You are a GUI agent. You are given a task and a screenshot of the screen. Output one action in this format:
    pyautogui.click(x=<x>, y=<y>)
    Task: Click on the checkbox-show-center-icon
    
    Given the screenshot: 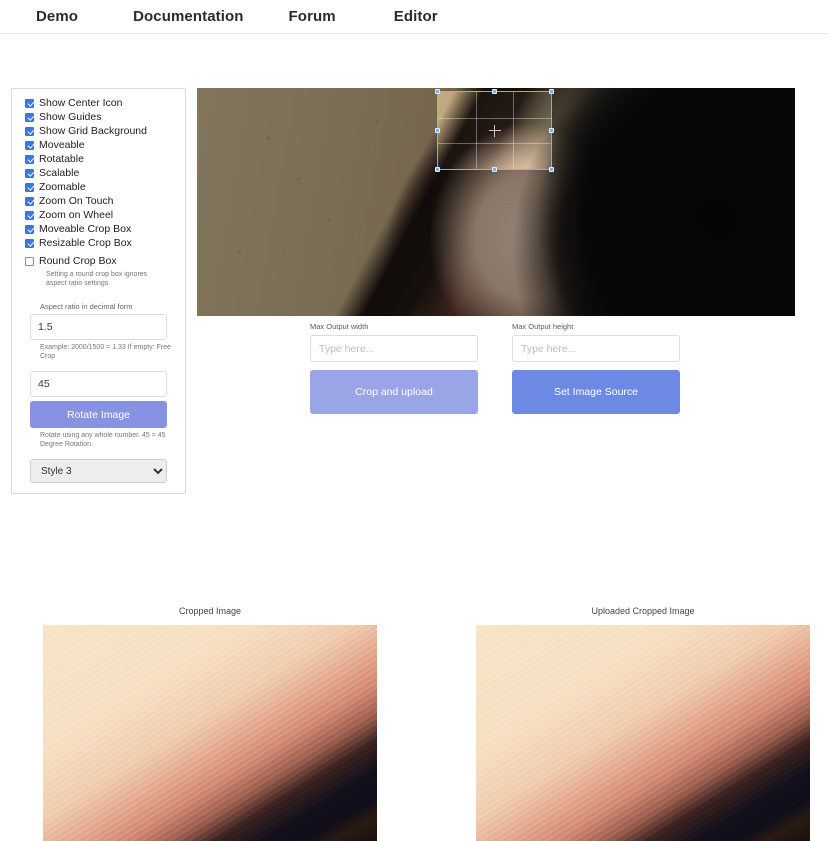 What is the action you would take?
    pyautogui.click(x=29, y=103)
    